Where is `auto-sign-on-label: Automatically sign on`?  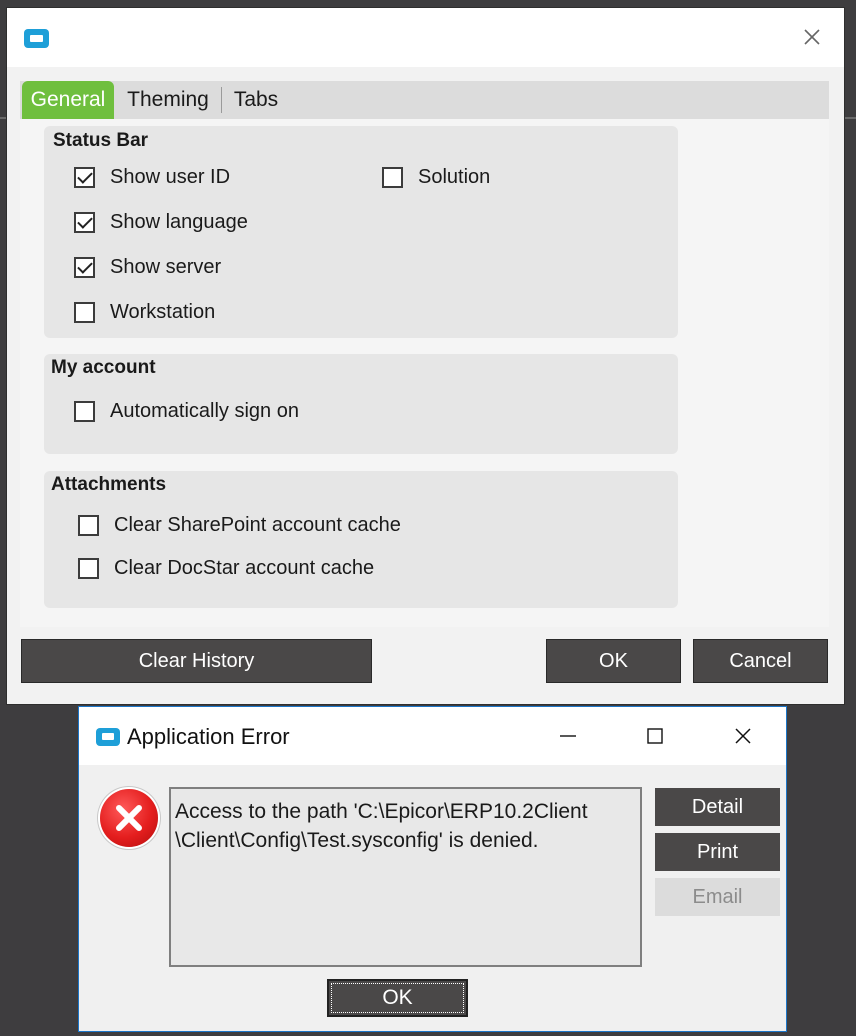
auto-sign-on-label: Automatically sign on is located at coordinates (204, 410).